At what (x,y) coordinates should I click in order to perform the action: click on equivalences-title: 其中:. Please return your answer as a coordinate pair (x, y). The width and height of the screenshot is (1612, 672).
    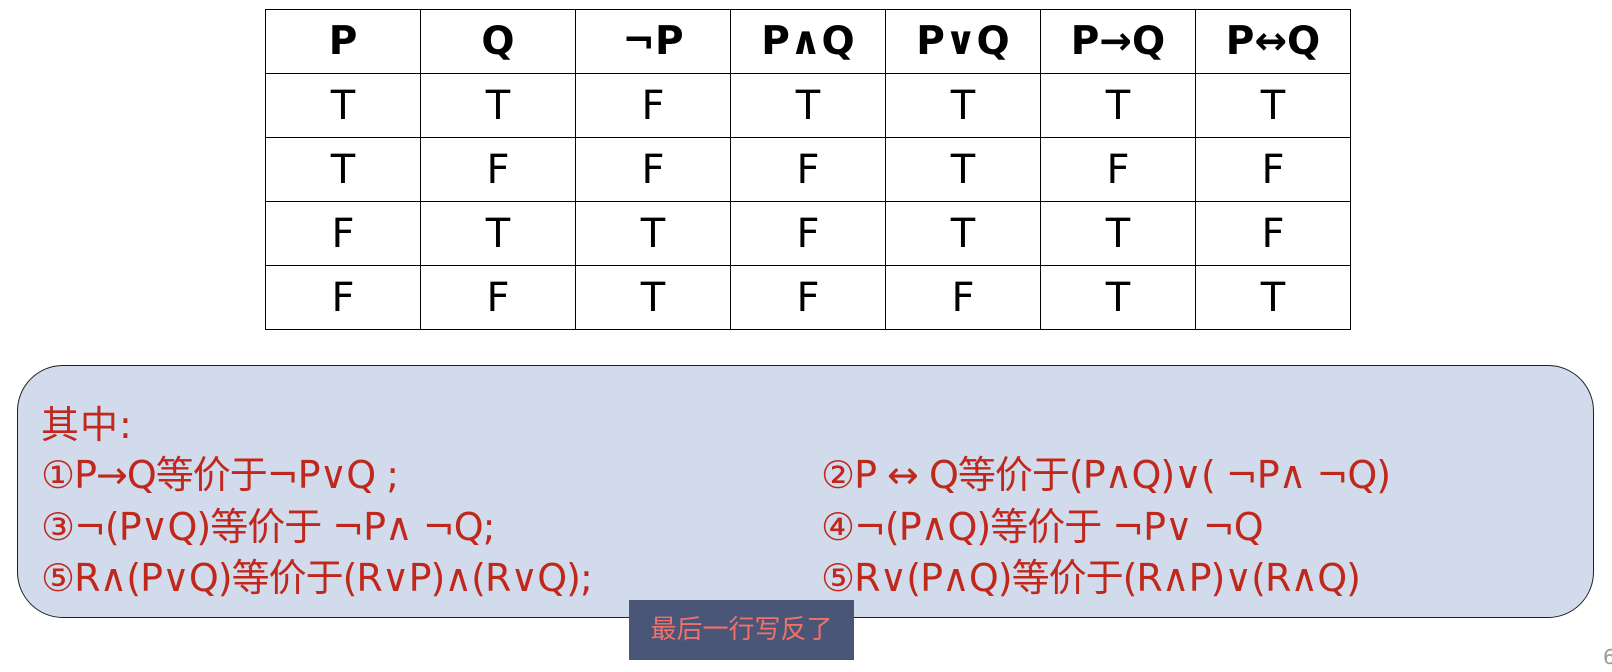
    Looking at the image, I should click on (87, 425).